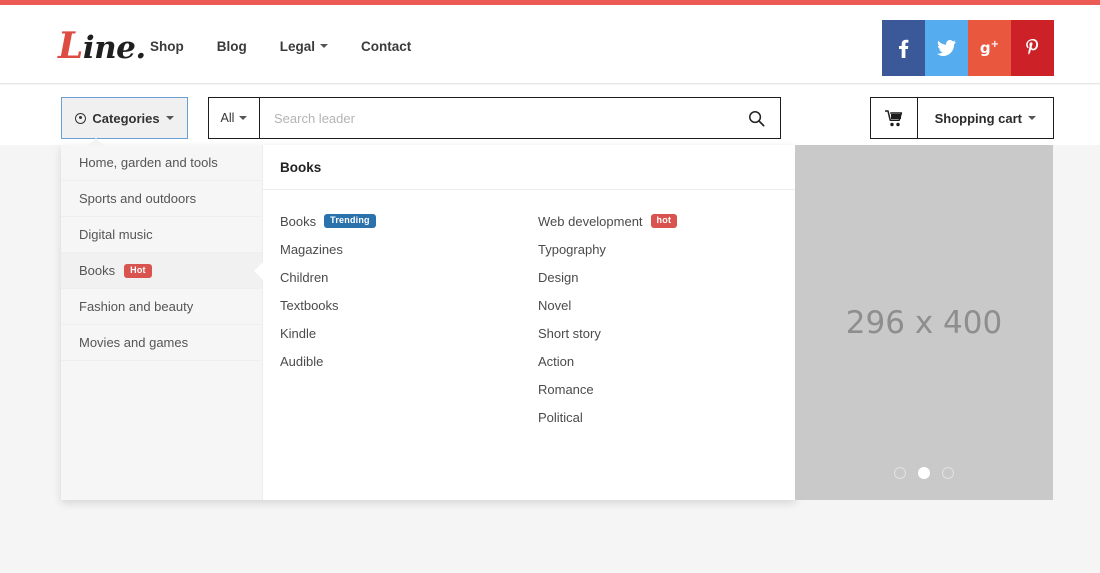 This screenshot has width=1100, height=573. Describe the element at coordinates (114, 48) in the screenshot. I see `logo-rest: ine.` at that location.